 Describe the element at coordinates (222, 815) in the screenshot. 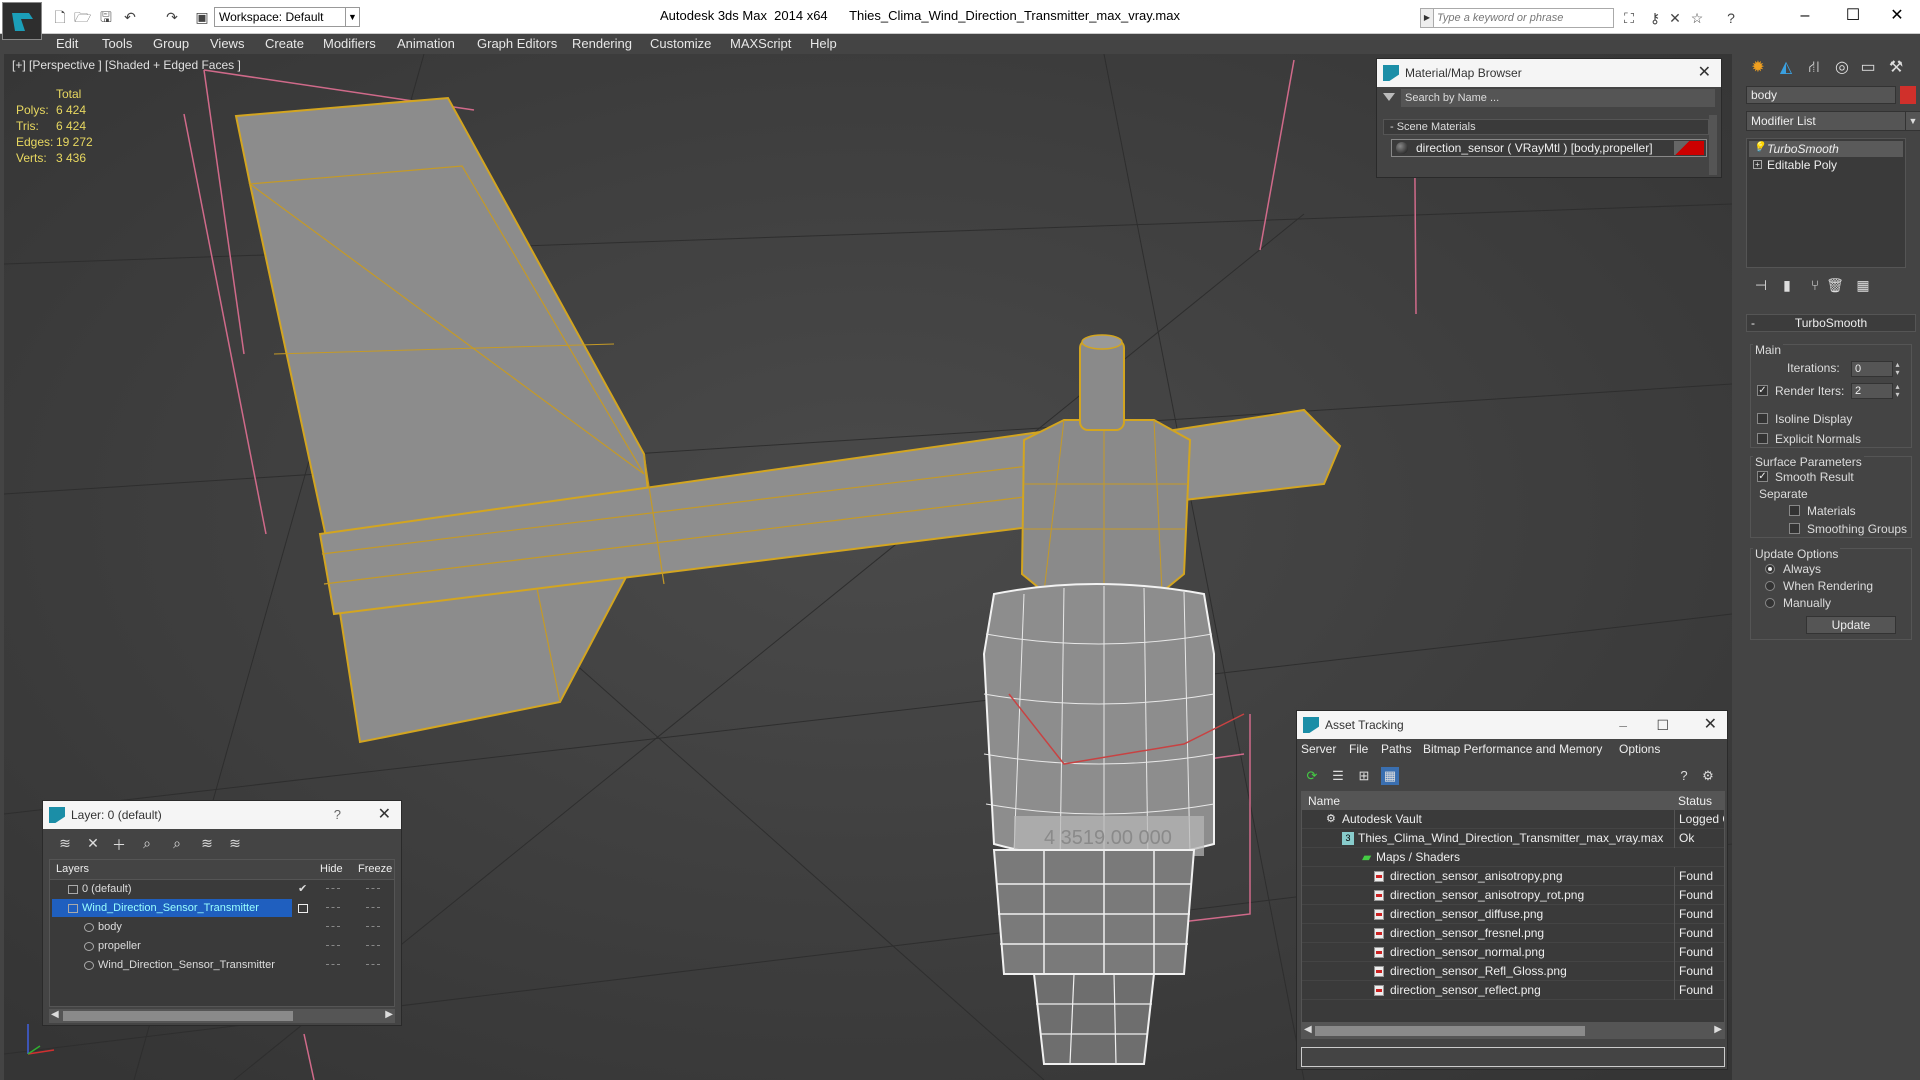

I see `layer-manager-titlebar: Layer: 0 (default) ? ✕` at that location.